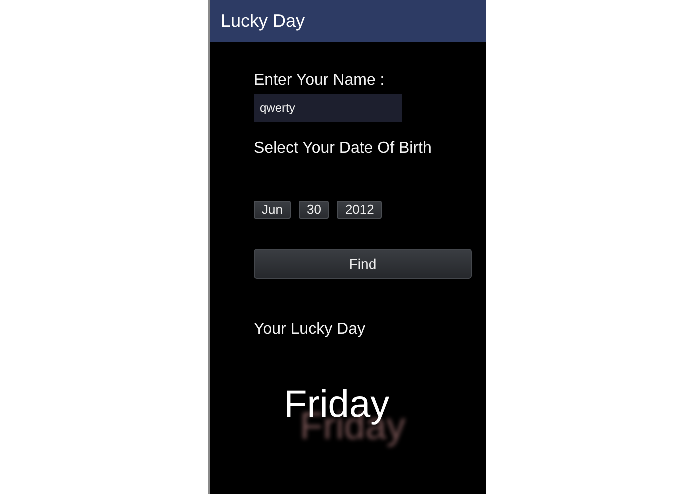 The height and width of the screenshot is (494, 695). What do you see at coordinates (263, 21) in the screenshot?
I see `window-title: Lucky Day` at bounding box center [263, 21].